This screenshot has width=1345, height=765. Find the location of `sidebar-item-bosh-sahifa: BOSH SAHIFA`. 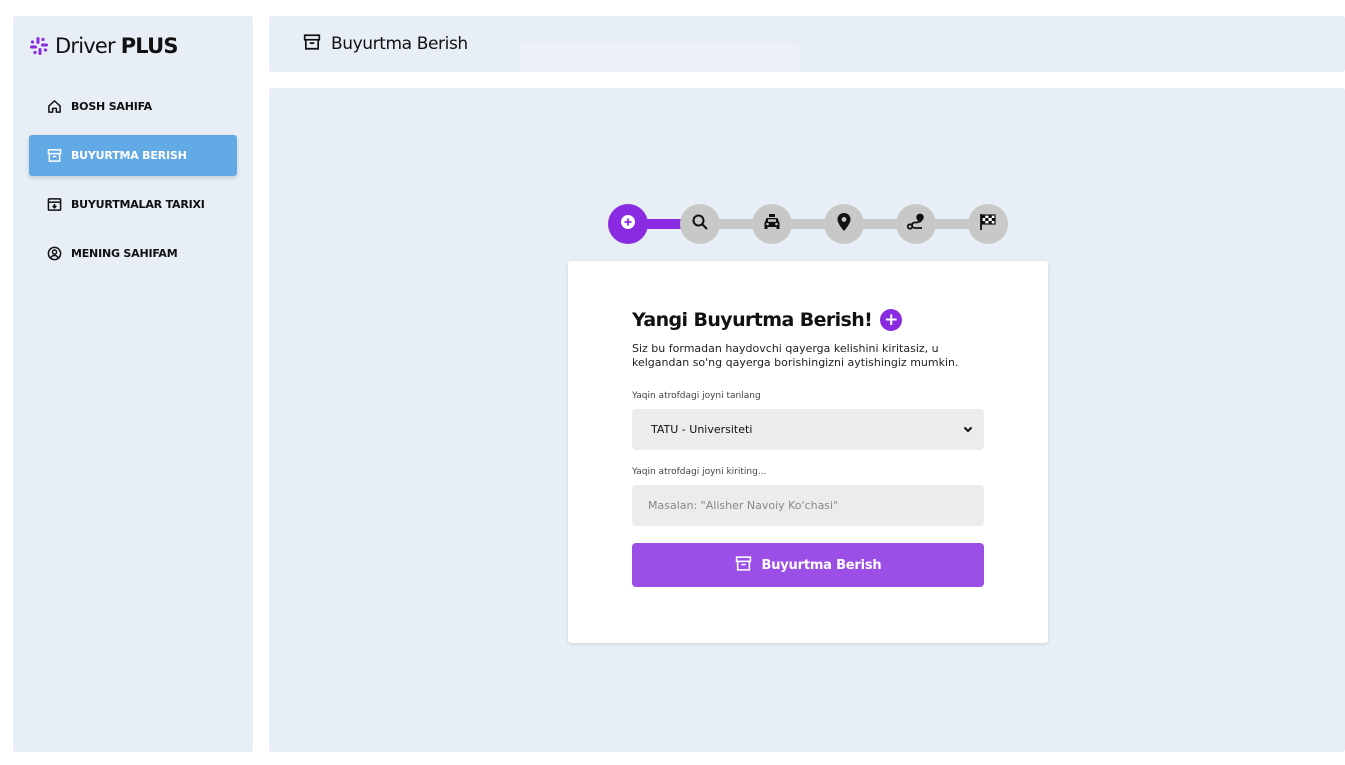

sidebar-item-bosh-sahifa: BOSH SAHIFA is located at coordinates (133, 106).